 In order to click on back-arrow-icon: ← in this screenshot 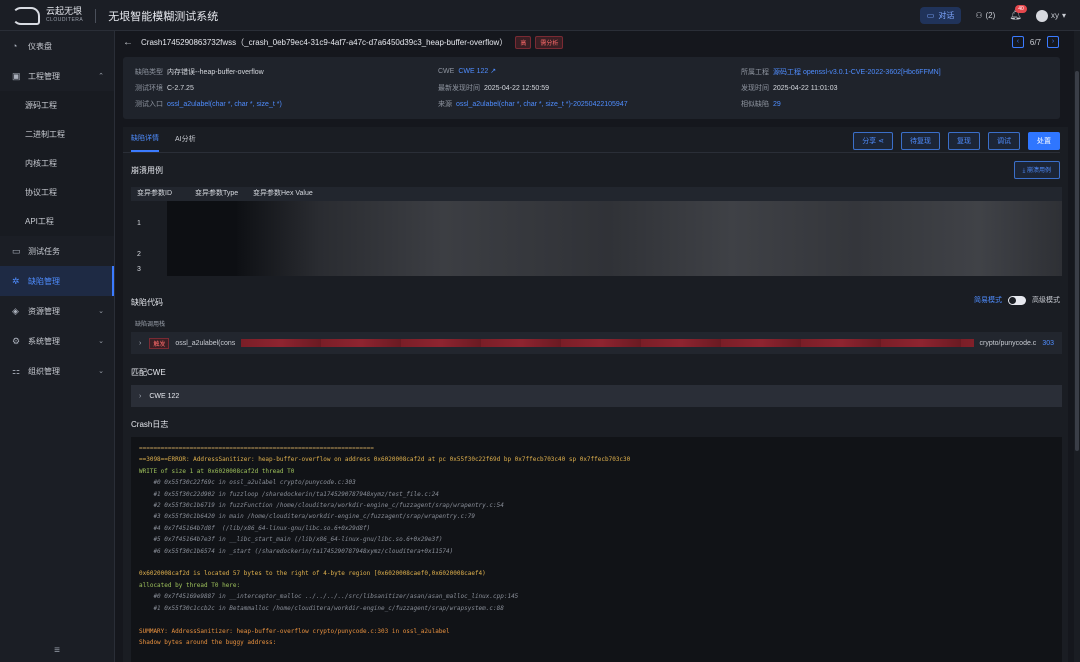, I will do `click(128, 42)`.